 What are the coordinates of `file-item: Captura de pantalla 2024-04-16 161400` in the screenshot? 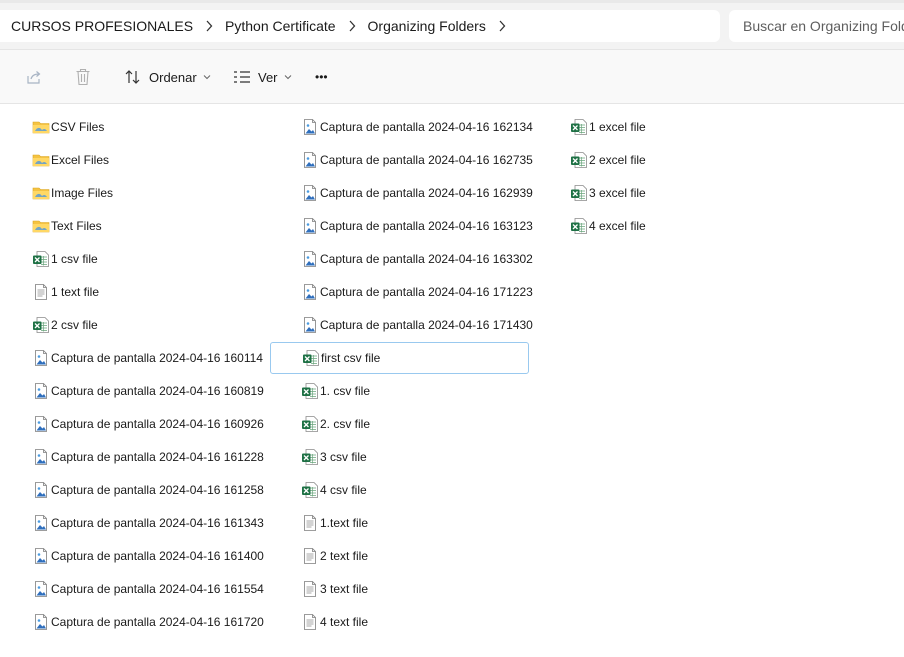 It's located at (151, 556).